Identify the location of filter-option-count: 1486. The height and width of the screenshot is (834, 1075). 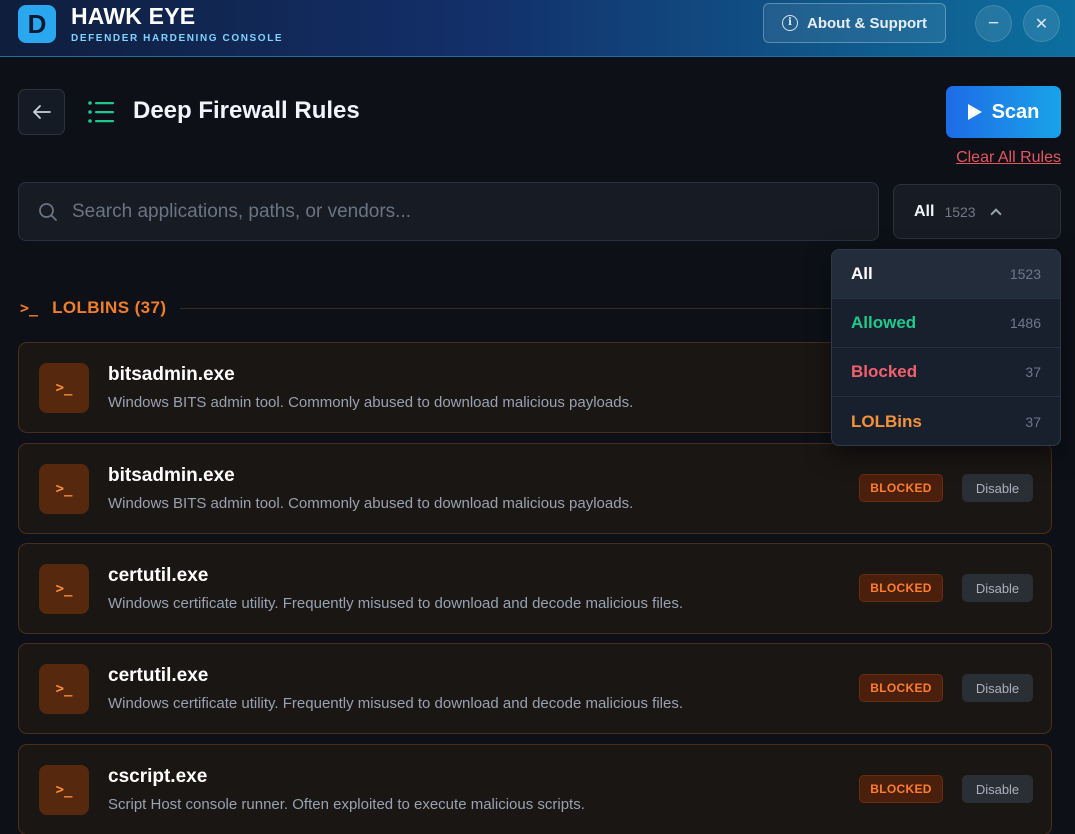
(1025, 323).